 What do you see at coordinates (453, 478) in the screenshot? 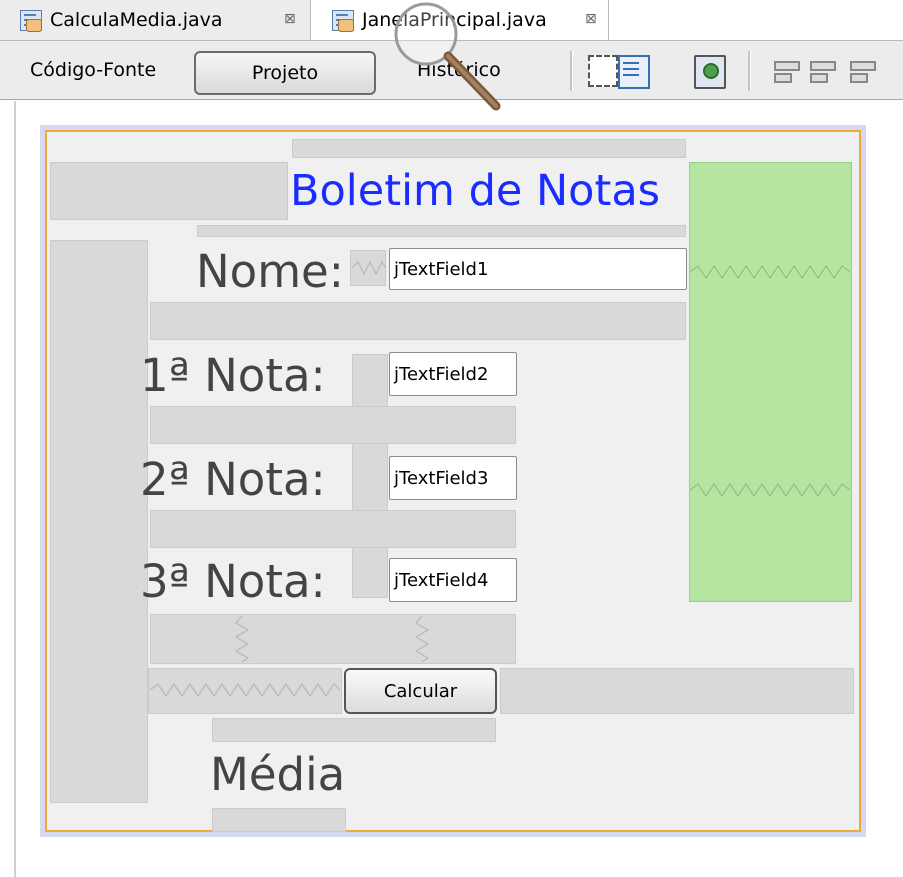
I see `nota2-text-field: jTextField3` at bounding box center [453, 478].